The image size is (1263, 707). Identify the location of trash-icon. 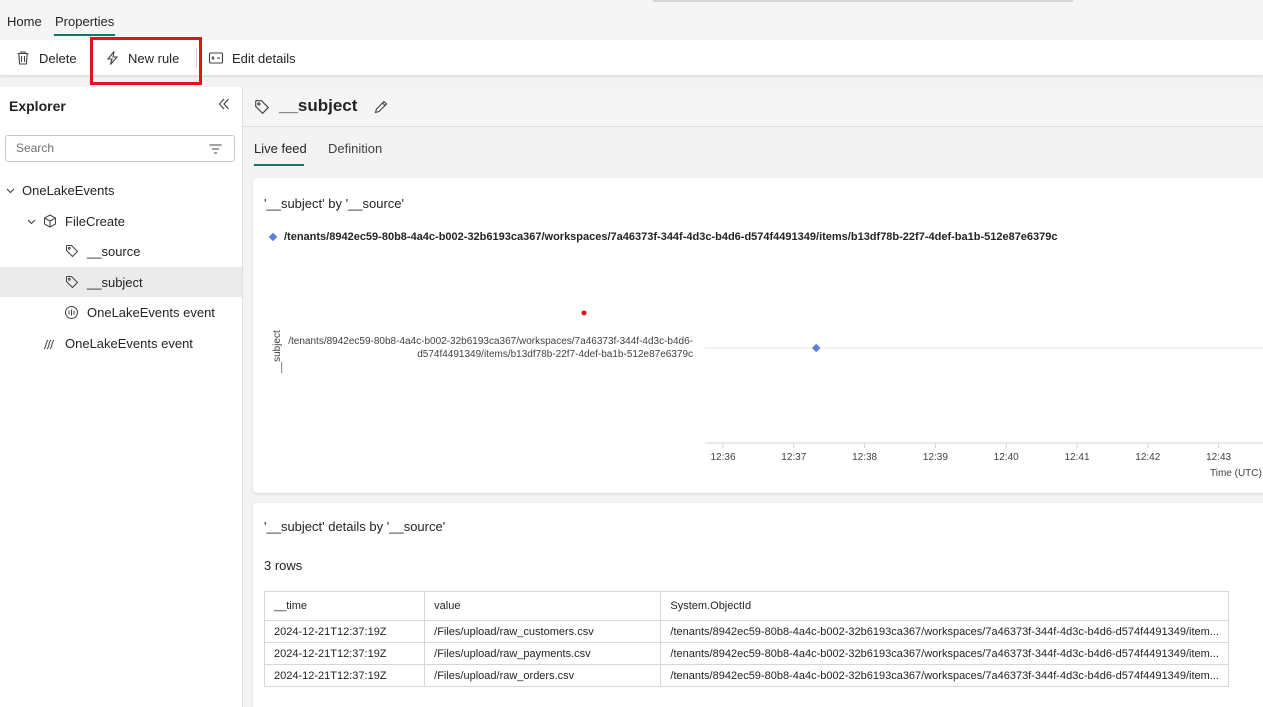
(23, 58).